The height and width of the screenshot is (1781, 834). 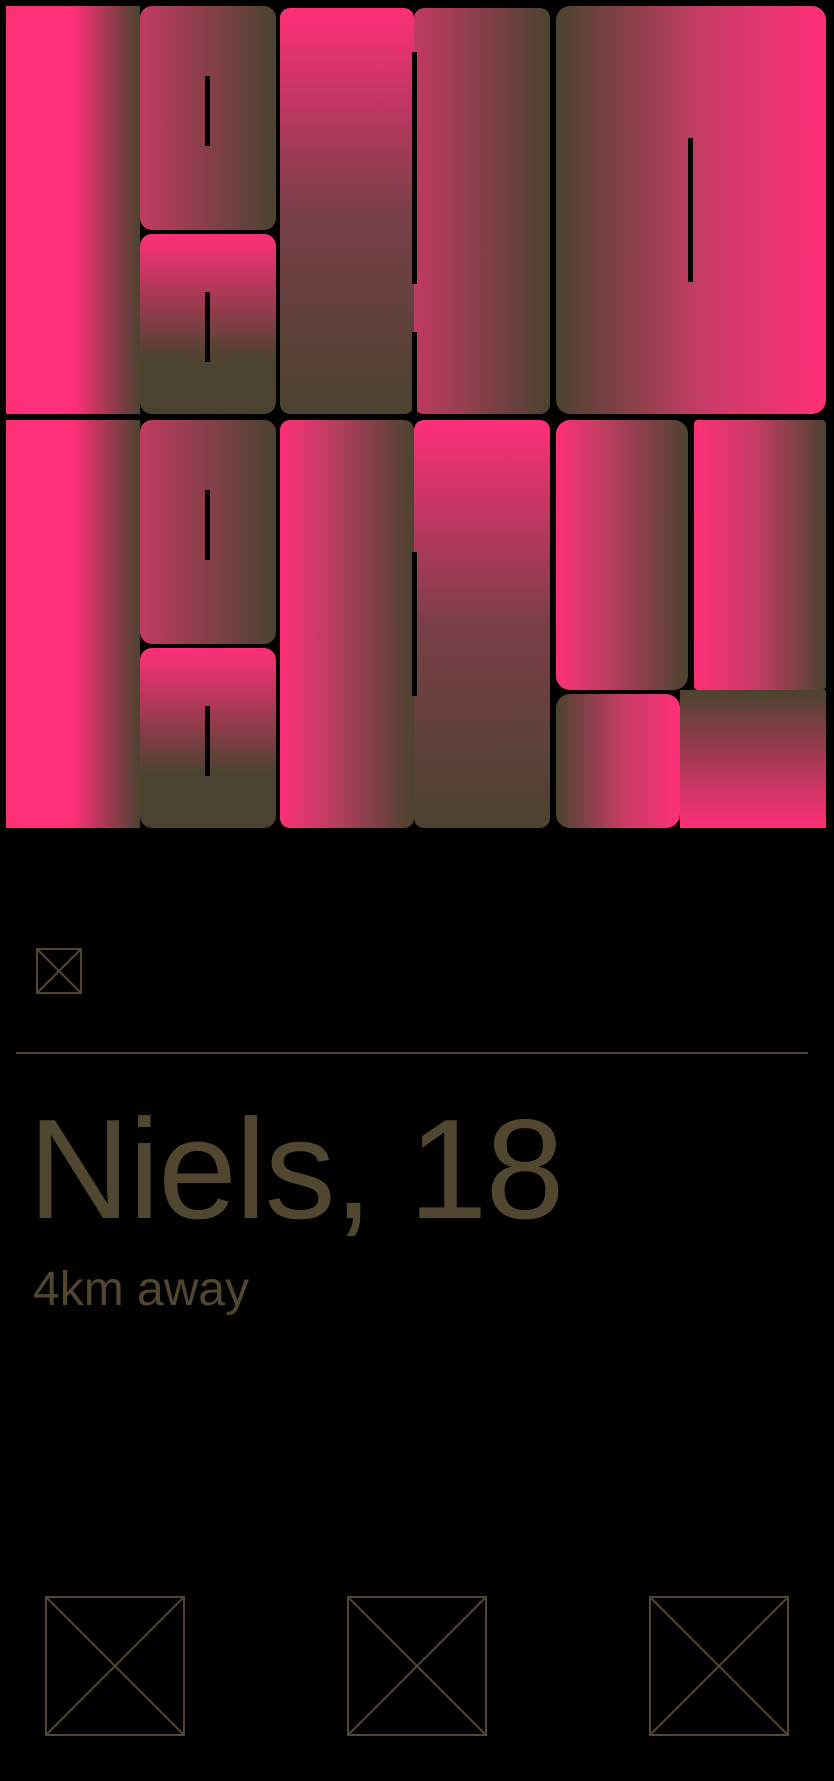 I want to click on close-icon, so click(x=59, y=971).